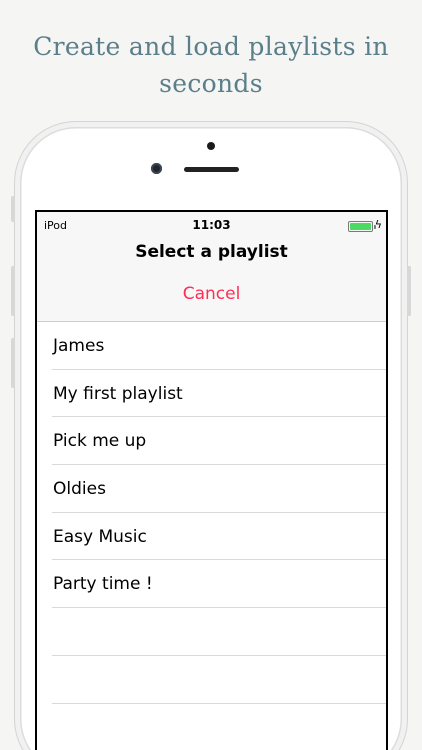 The image size is (422, 750). Describe the element at coordinates (103, 584) in the screenshot. I see `playlist-label: Party time !` at that location.